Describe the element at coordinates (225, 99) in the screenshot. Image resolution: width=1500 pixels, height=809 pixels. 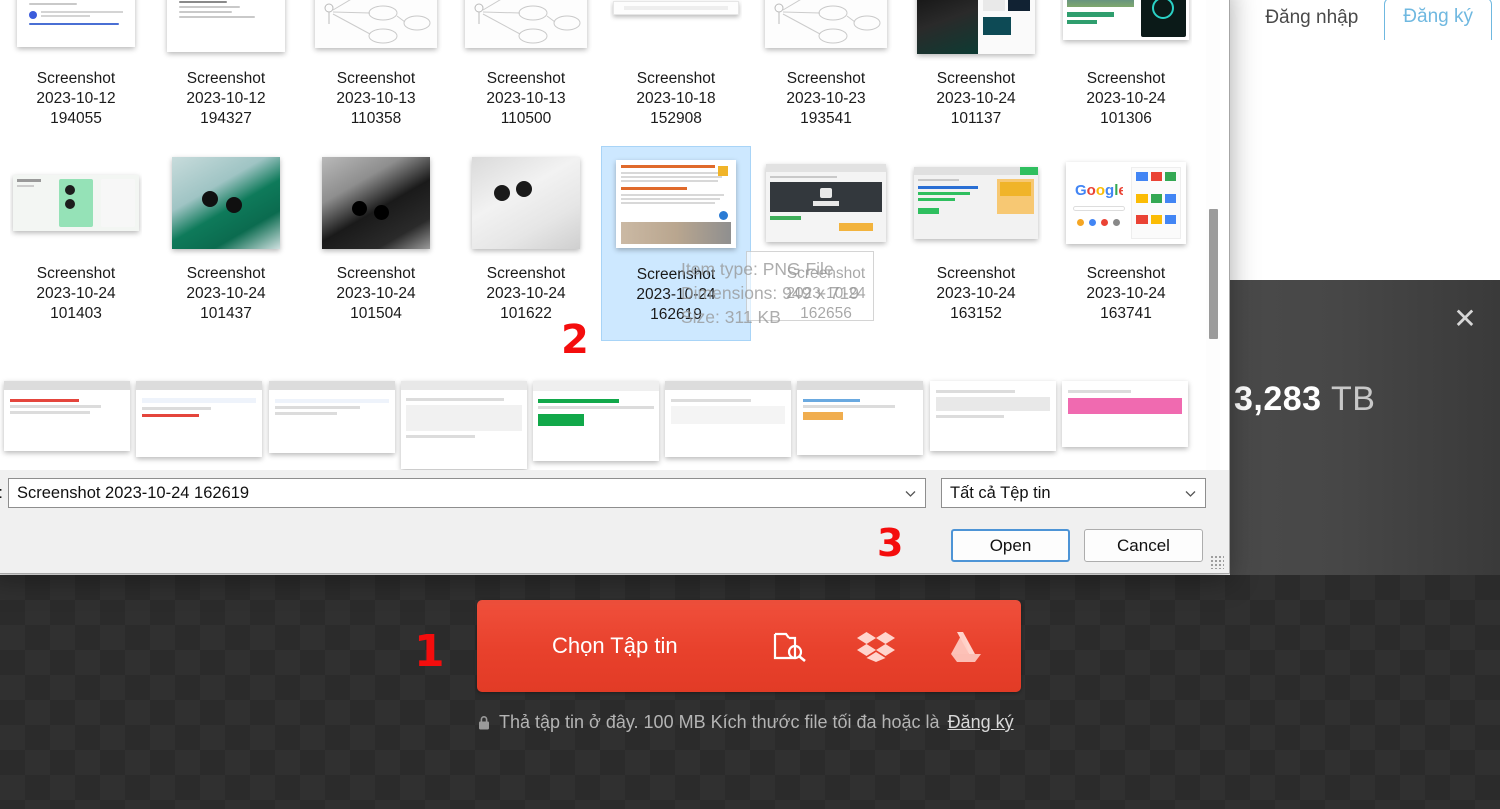
I see `file-label: Screenshot 2023-10-12 194327` at that location.